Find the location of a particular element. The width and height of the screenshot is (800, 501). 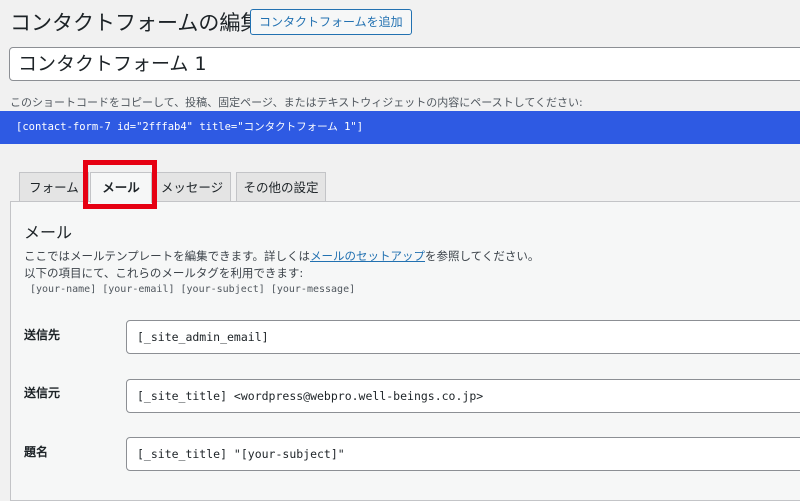

tab-messages: メッセージ is located at coordinates (192, 187).